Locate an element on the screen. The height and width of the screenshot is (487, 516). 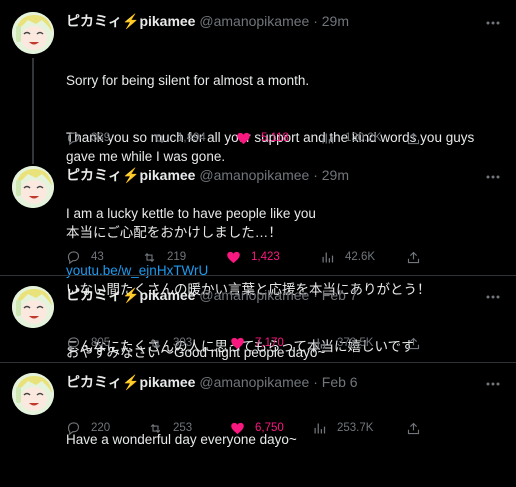
retweet-button: 253 is located at coordinates (170, 428).